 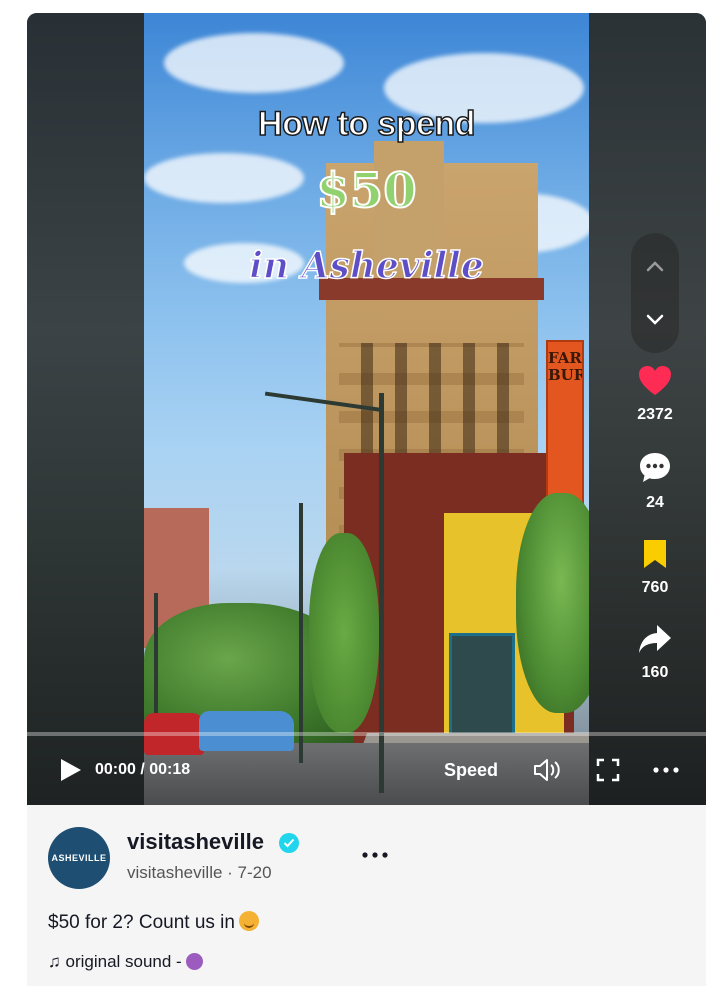 What do you see at coordinates (655, 587) in the screenshot?
I see `save-count: 760` at bounding box center [655, 587].